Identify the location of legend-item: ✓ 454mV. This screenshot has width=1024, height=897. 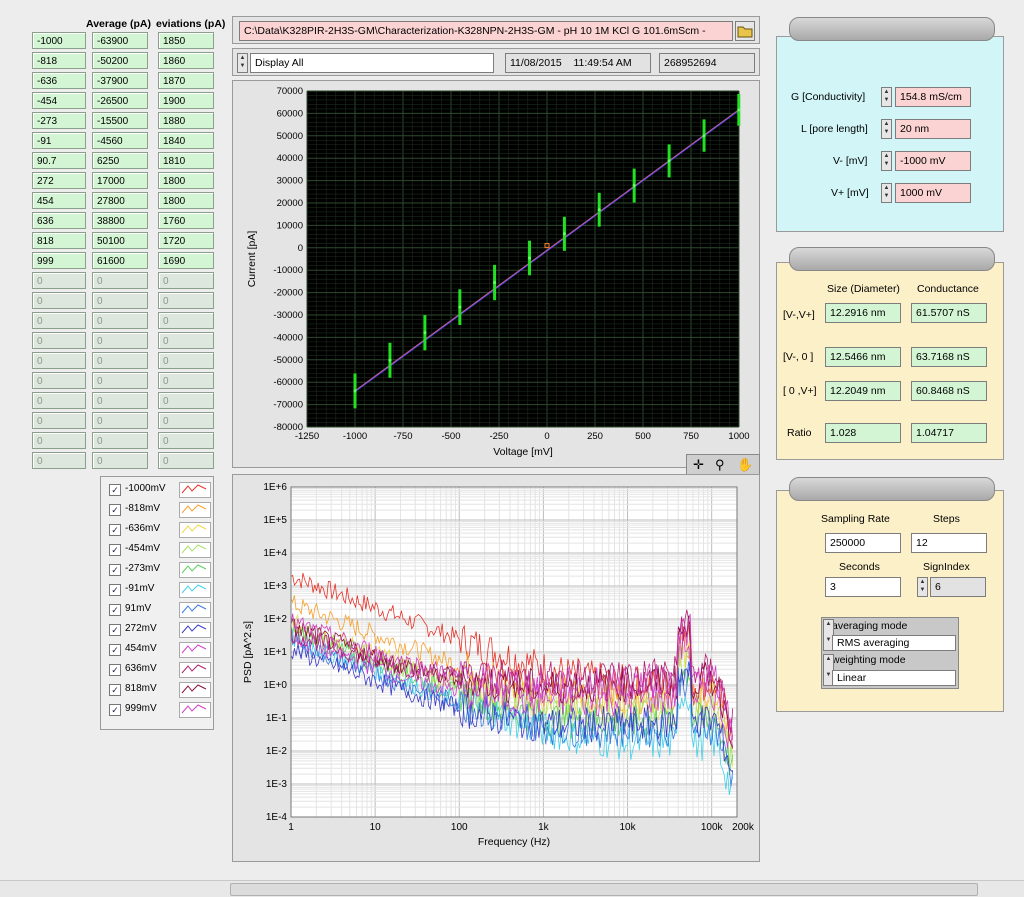
(159, 650).